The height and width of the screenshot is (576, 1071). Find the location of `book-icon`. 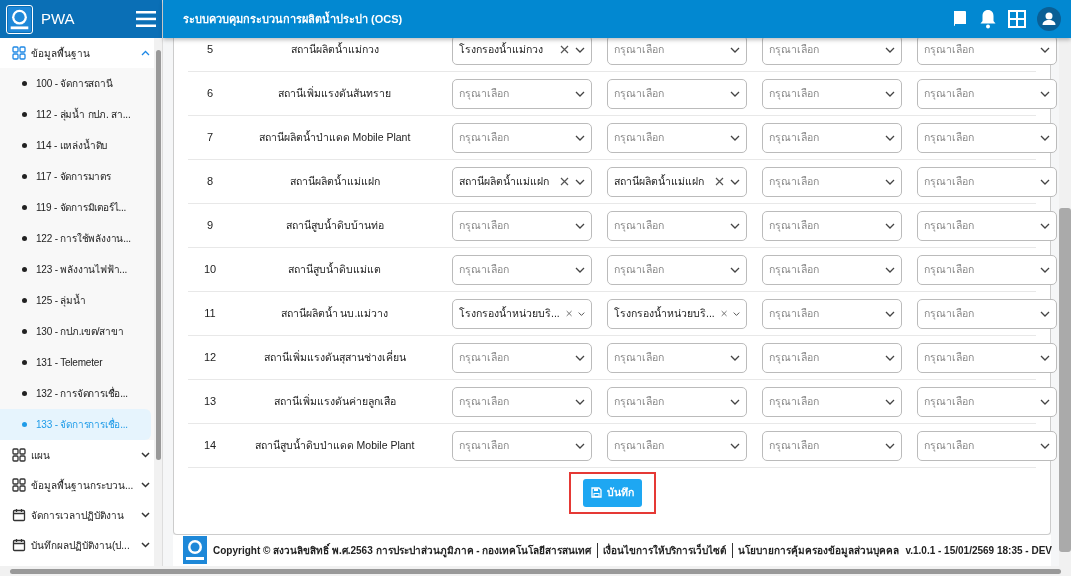

book-icon is located at coordinates (960, 19).